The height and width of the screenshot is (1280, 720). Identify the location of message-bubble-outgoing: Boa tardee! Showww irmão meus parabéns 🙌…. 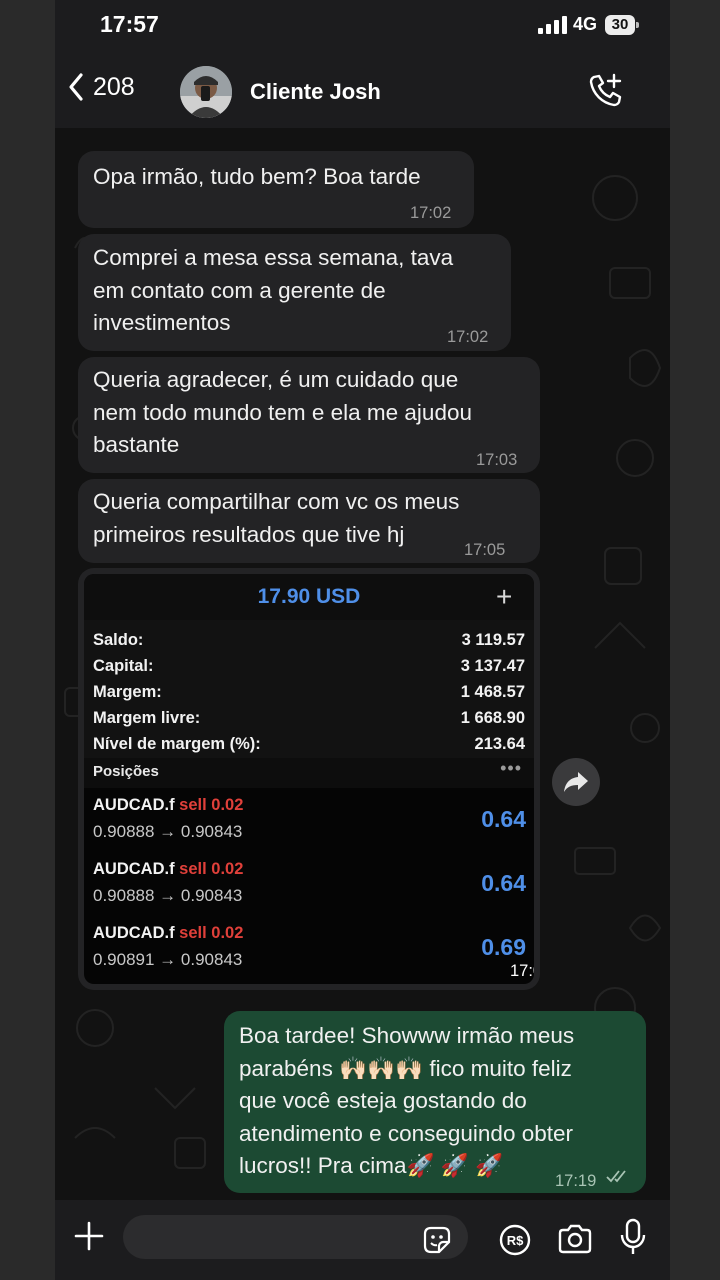
(435, 1102).